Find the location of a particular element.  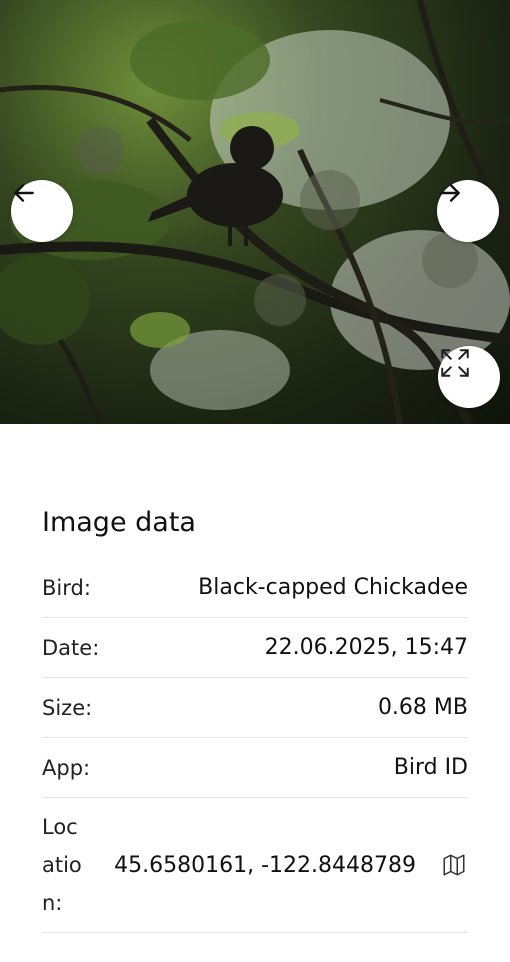

fullscreen-button is located at coordinates (469, 377).